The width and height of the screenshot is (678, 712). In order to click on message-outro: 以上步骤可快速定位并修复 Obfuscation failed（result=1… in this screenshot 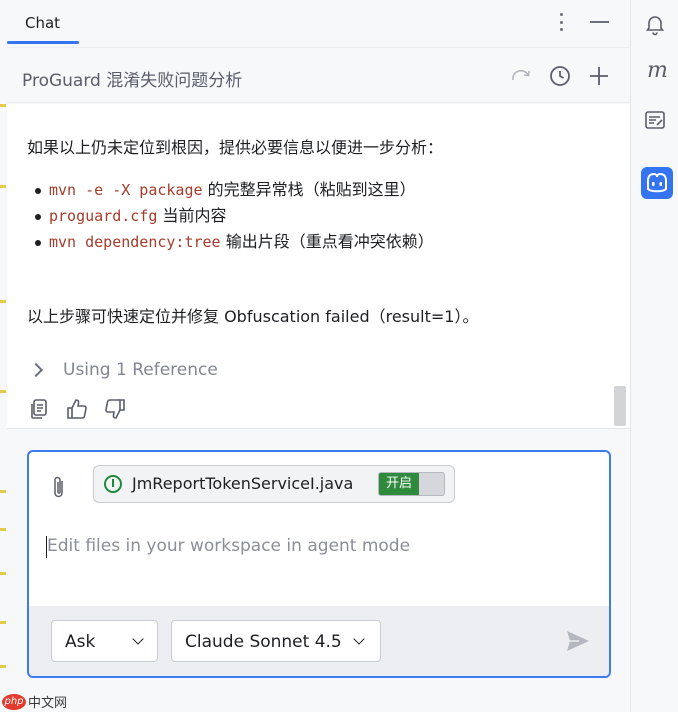, I will do `click(253, 316)`.